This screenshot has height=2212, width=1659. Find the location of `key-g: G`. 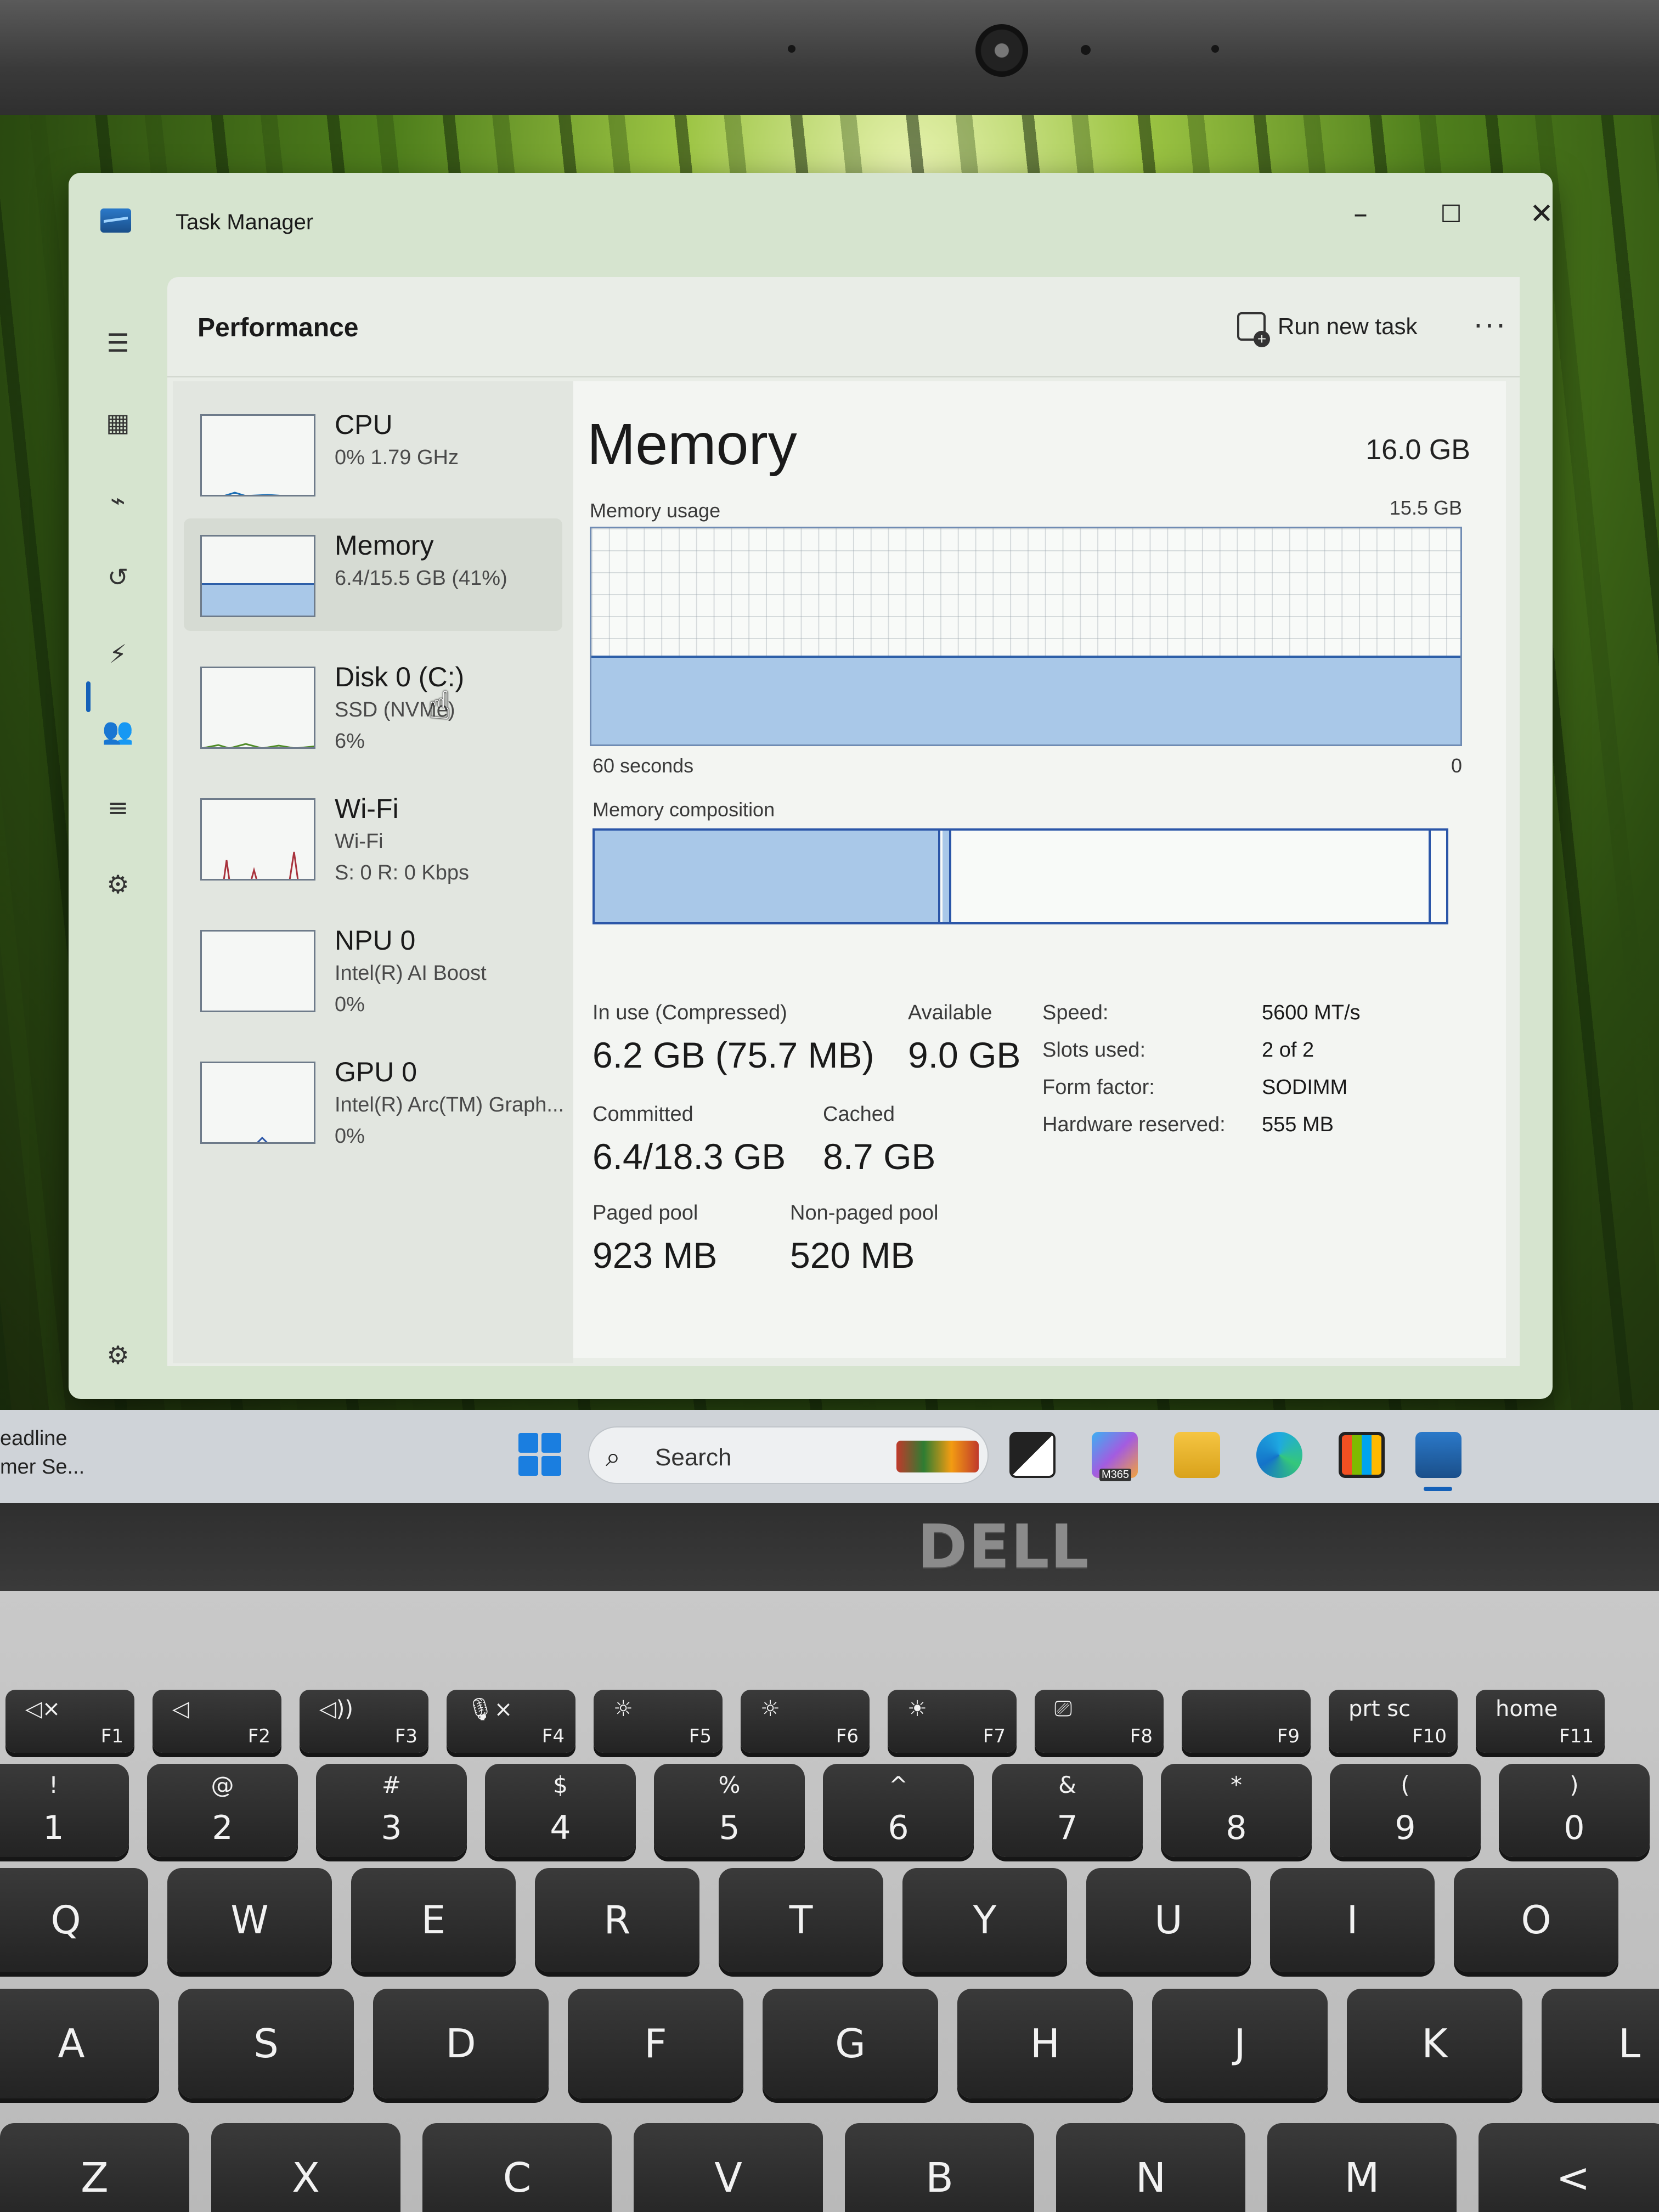

key-g: G is located at coordinates (850, 2043).